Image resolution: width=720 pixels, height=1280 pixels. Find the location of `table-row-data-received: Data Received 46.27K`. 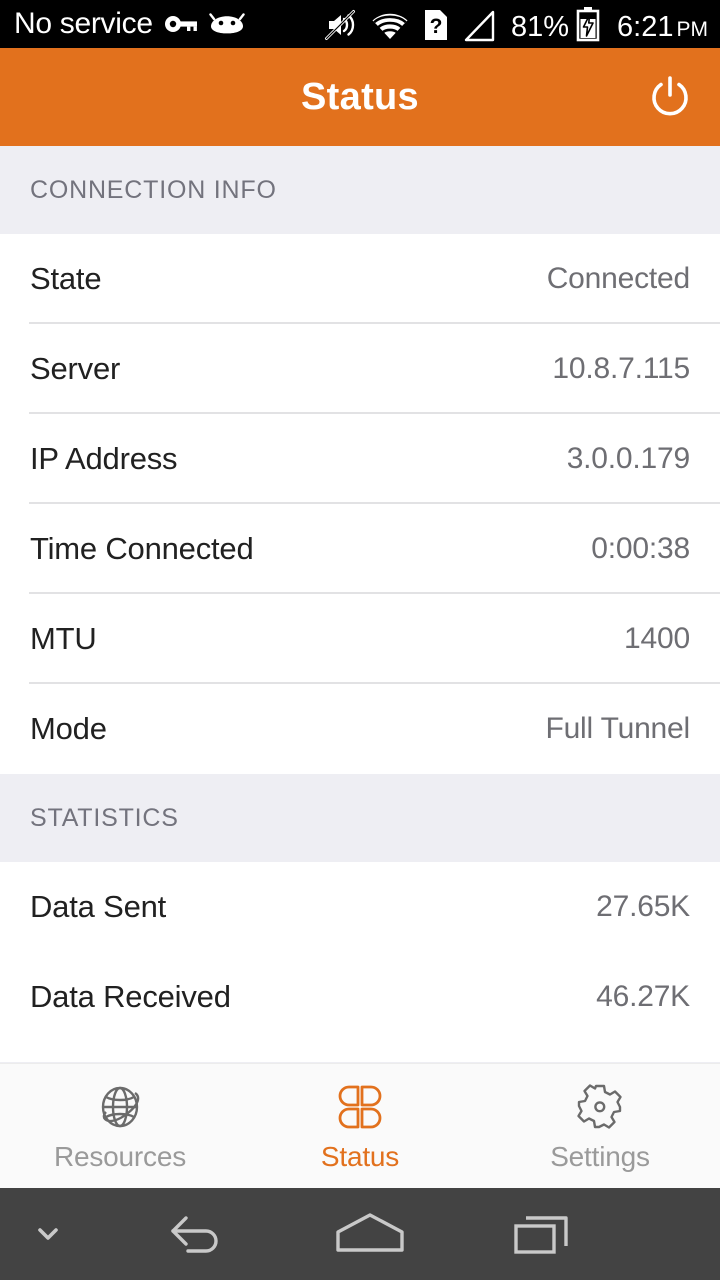

table-row-data-received: Data Received 46.27K is located at coordinates (360, 997).